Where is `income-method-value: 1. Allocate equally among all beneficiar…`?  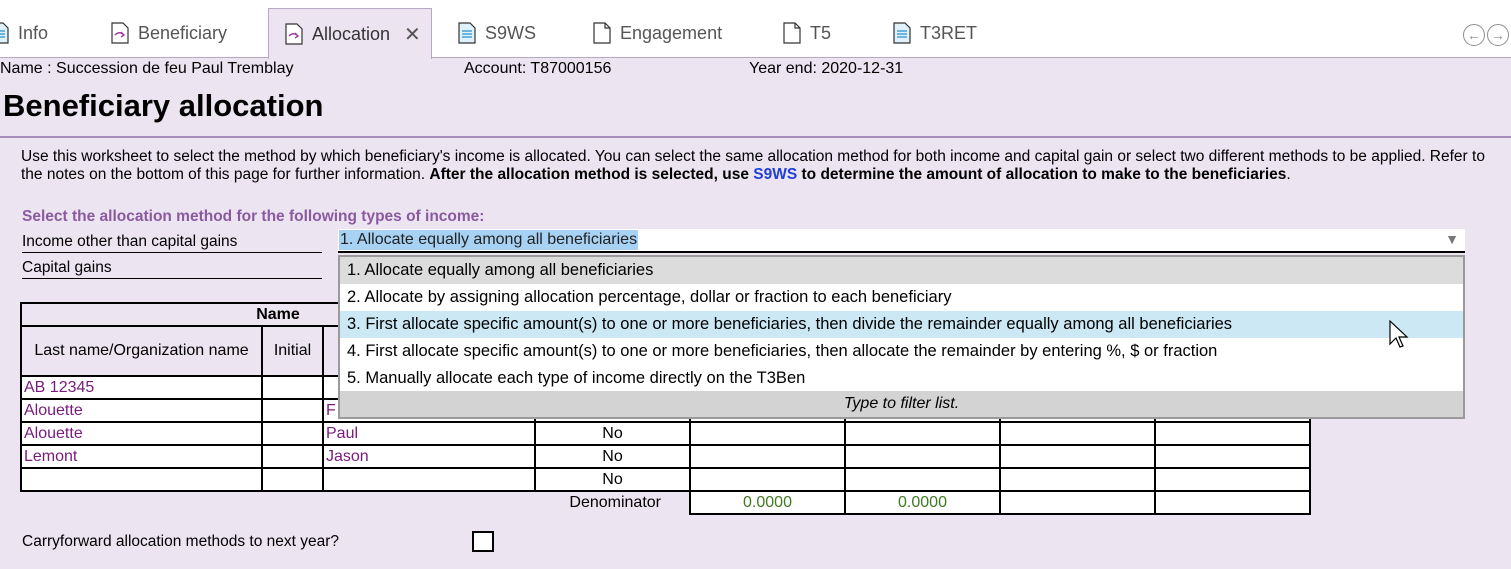
income-method-value: 1. Allocate equally among all beneficiar… is located at coordinates (489, 240).